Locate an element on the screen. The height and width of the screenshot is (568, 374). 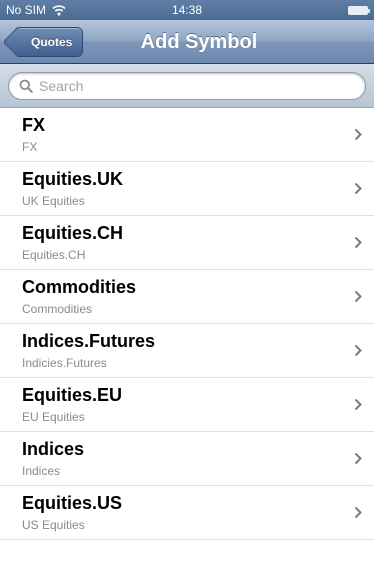
item-title: Equities.US is located at coordinates (72, 503).